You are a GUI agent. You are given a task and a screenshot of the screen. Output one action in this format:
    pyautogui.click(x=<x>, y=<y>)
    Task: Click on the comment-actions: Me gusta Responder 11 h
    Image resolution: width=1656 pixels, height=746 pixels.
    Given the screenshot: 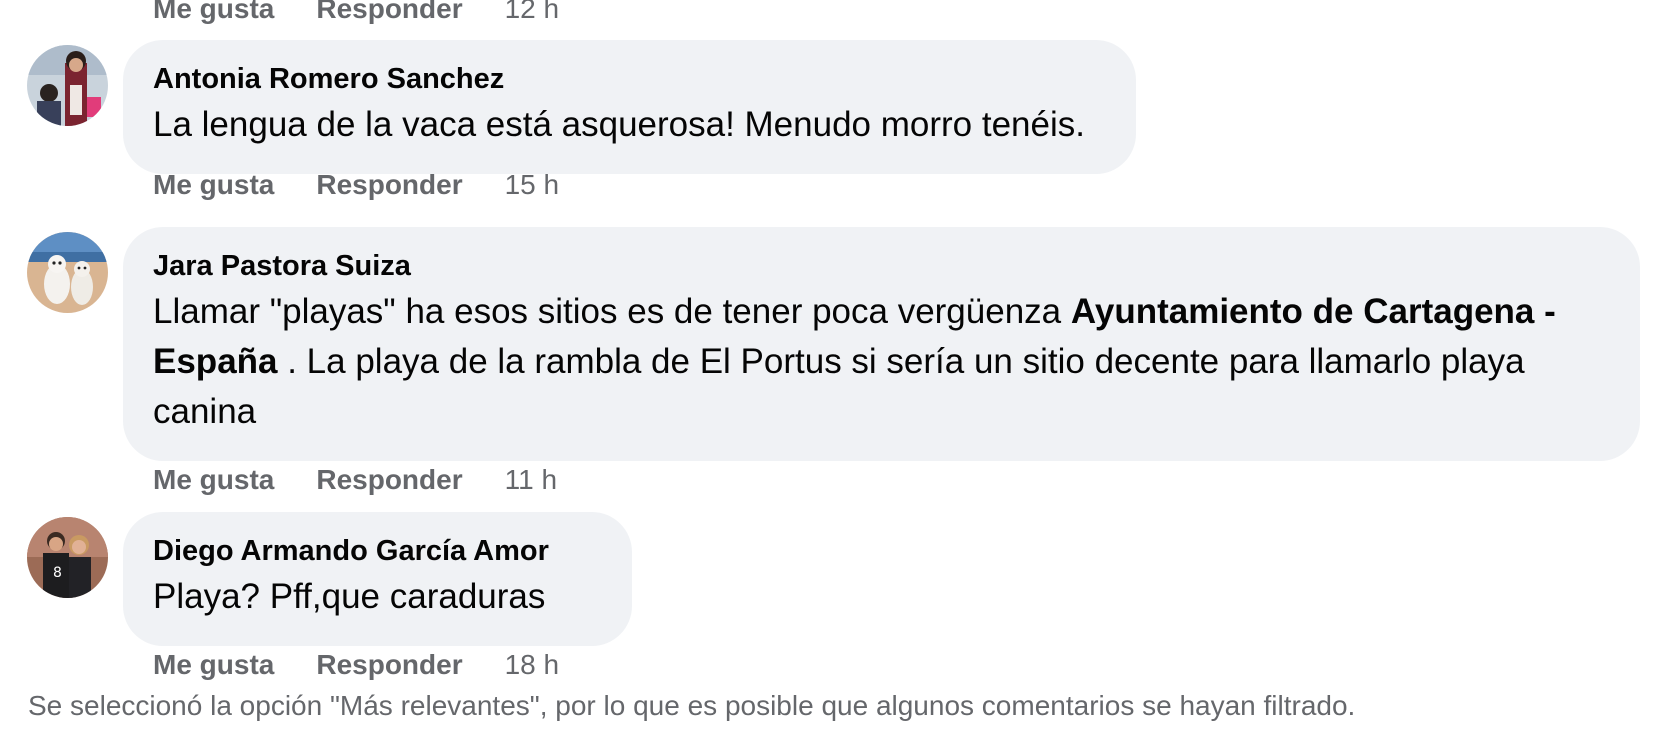 What is the action you would take?
    pyautogui.click(x=355, y=480)
    